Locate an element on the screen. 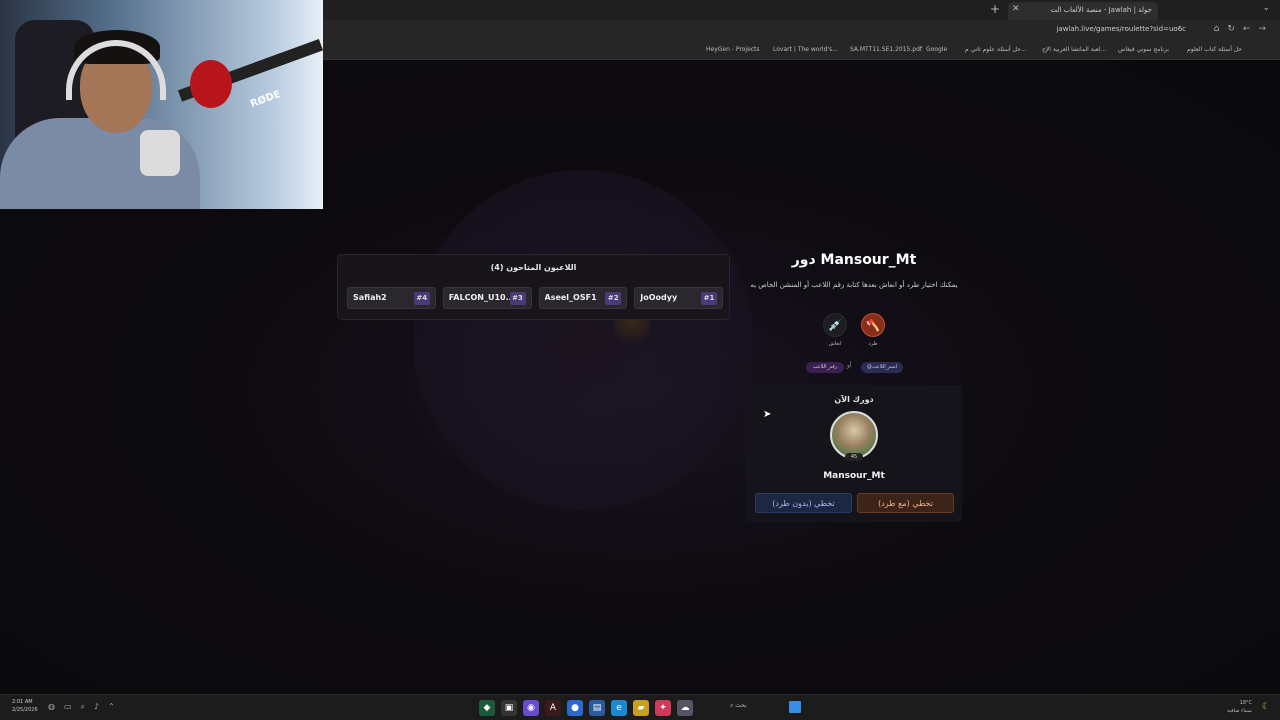 This screenshot has height=720, width=1280. player-name: Aseel_OSF1 is located at coordinates (570, 297).